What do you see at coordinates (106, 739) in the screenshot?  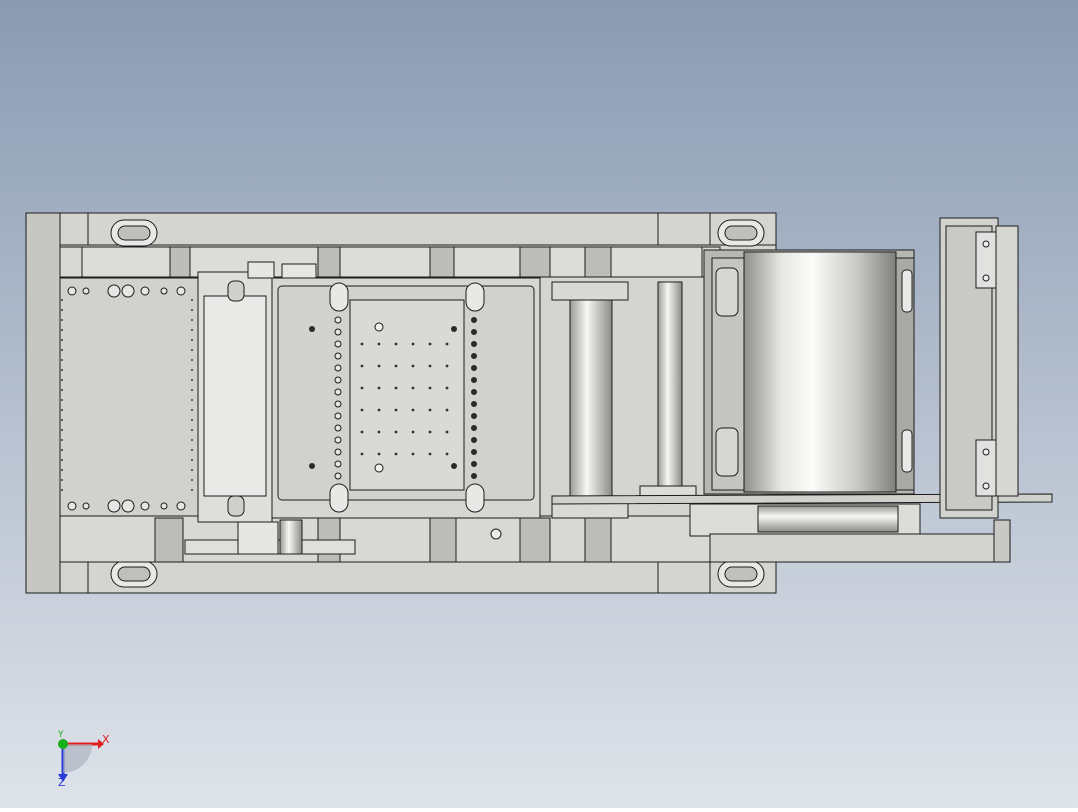 I see `triad-x-label: X` at bounding box center [106, 739].